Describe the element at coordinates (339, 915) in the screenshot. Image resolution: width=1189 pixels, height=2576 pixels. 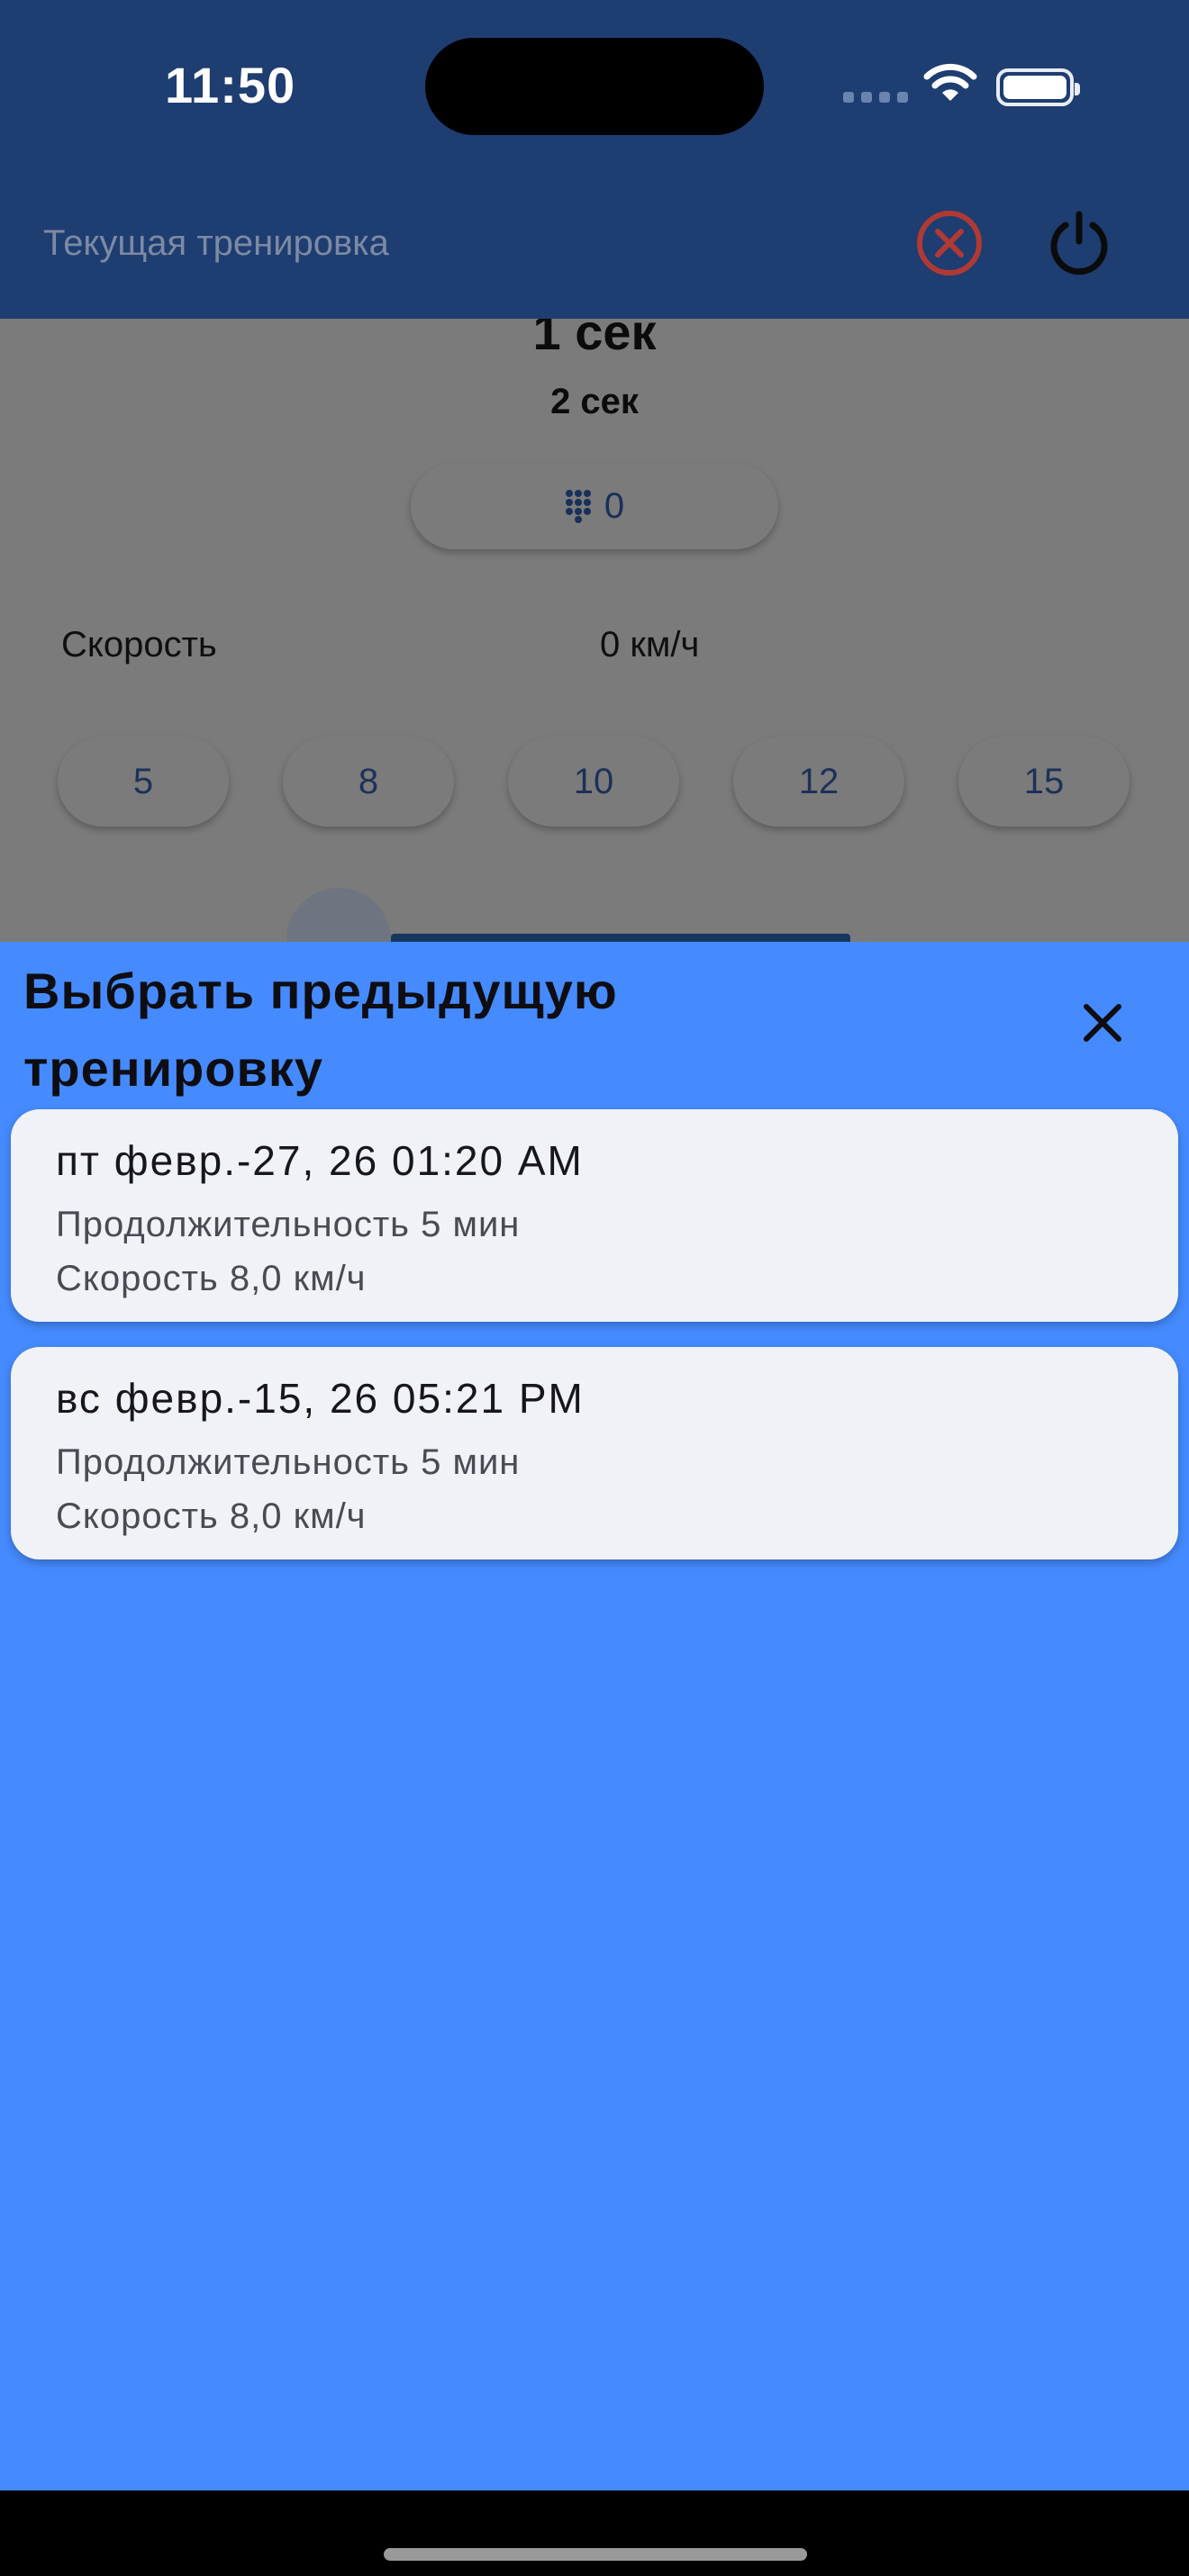
I see `slider-thumb` at that location.